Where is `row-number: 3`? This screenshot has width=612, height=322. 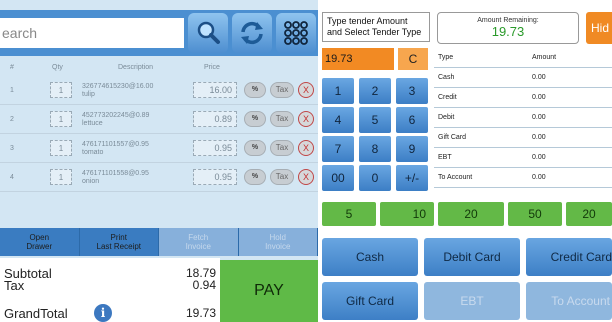
row-number: 3 is located at coordinates (12, 148).